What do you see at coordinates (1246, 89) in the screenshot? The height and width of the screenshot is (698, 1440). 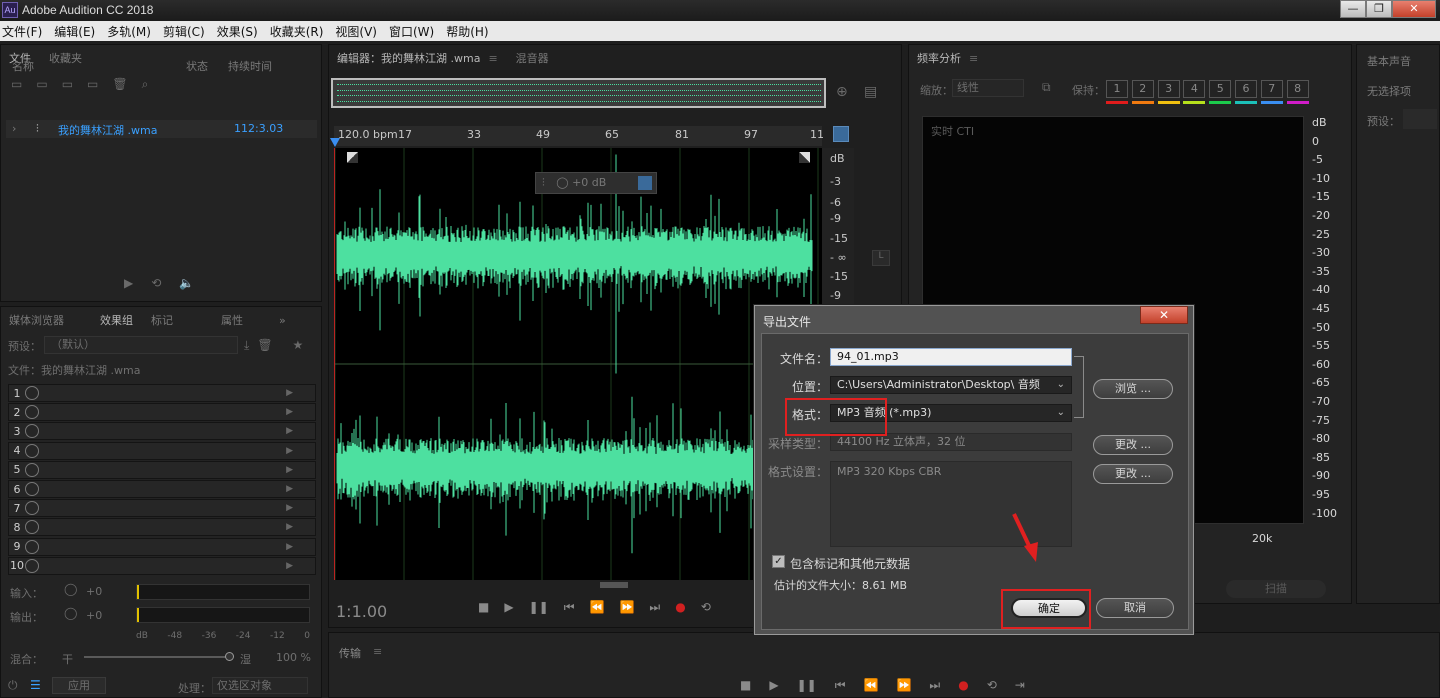 I see `keep-button-6: 6` at bounding box center [1246, 89].